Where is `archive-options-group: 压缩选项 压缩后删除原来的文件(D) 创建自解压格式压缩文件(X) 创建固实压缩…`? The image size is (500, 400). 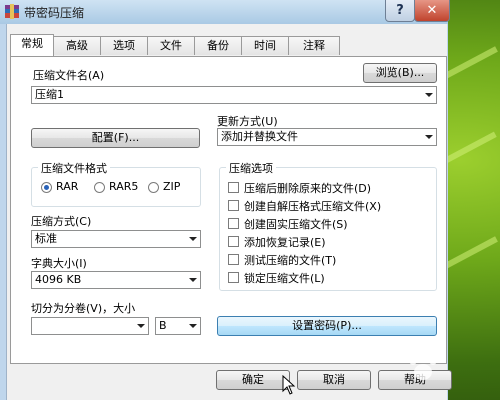
archive-options-group: 压缩选项 压缩后删除原来的文件(D) 创建自解压格式压缩文件(X) 创建固实压缩… is located at coordinates (328, 225).